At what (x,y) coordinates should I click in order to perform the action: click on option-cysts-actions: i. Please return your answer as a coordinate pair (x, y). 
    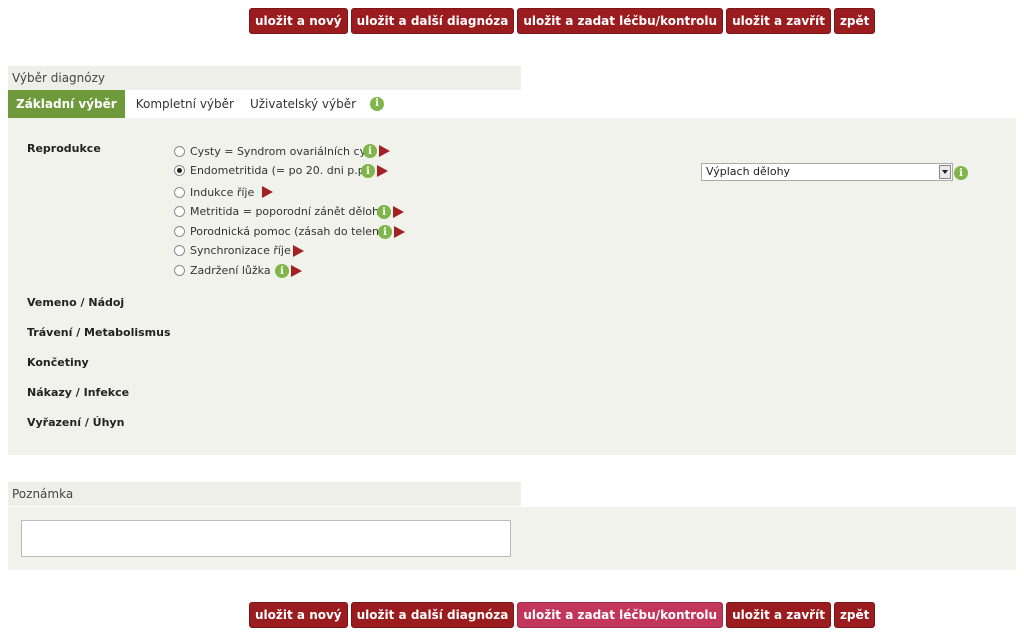
    Looking at the image, I should click on (376, 151).